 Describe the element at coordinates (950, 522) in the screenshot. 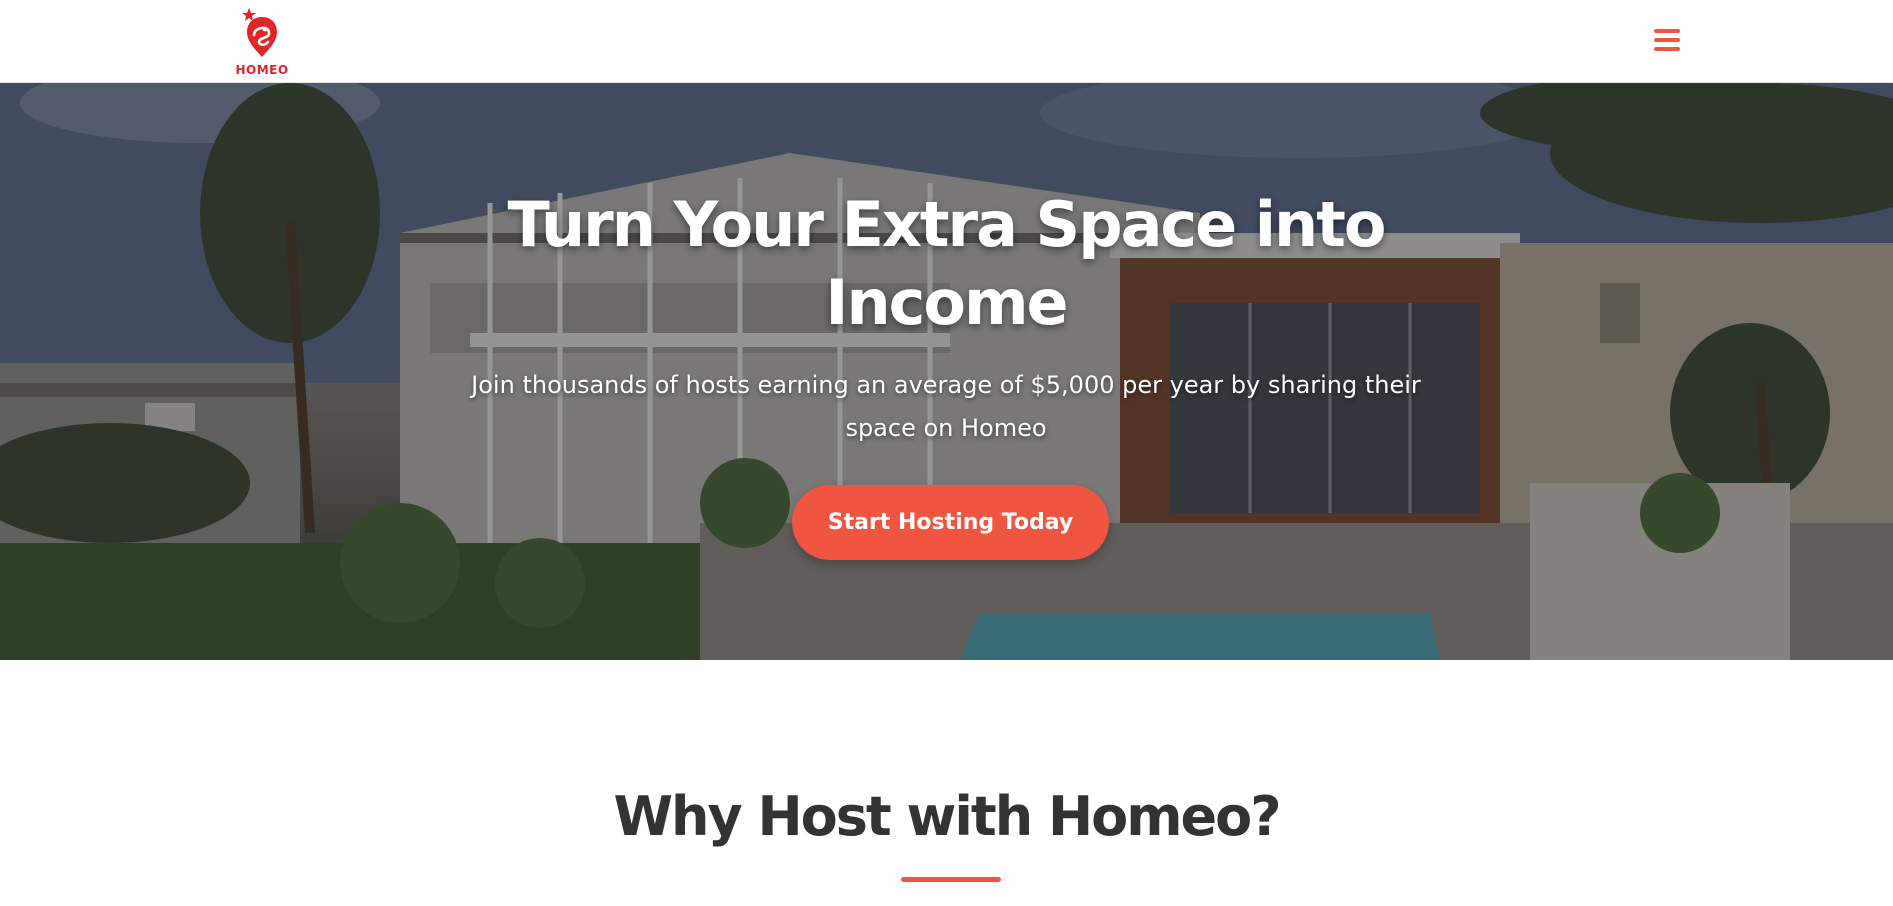

I see `start-hosting-button: Start Hosting Today` at that location.